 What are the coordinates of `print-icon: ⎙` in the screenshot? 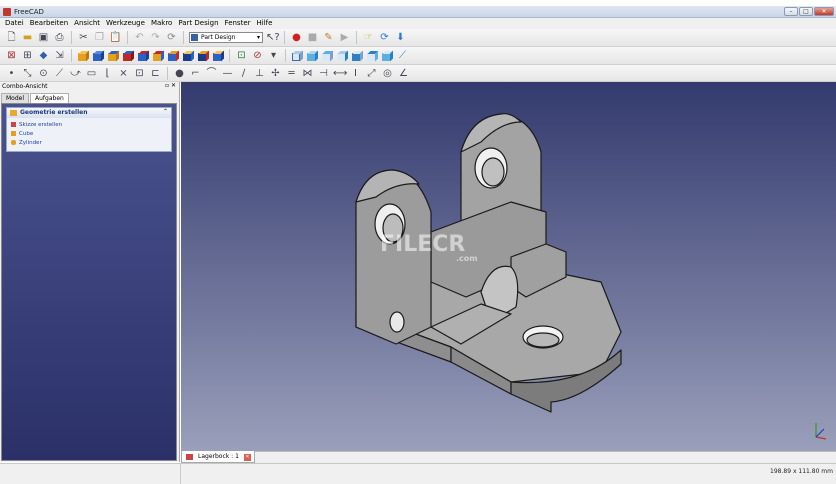 It's located at (59, 37).